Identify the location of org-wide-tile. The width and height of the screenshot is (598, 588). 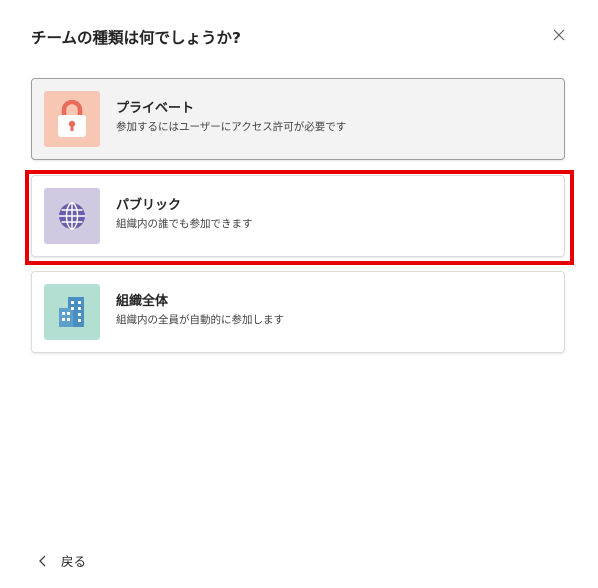
(72, 312).